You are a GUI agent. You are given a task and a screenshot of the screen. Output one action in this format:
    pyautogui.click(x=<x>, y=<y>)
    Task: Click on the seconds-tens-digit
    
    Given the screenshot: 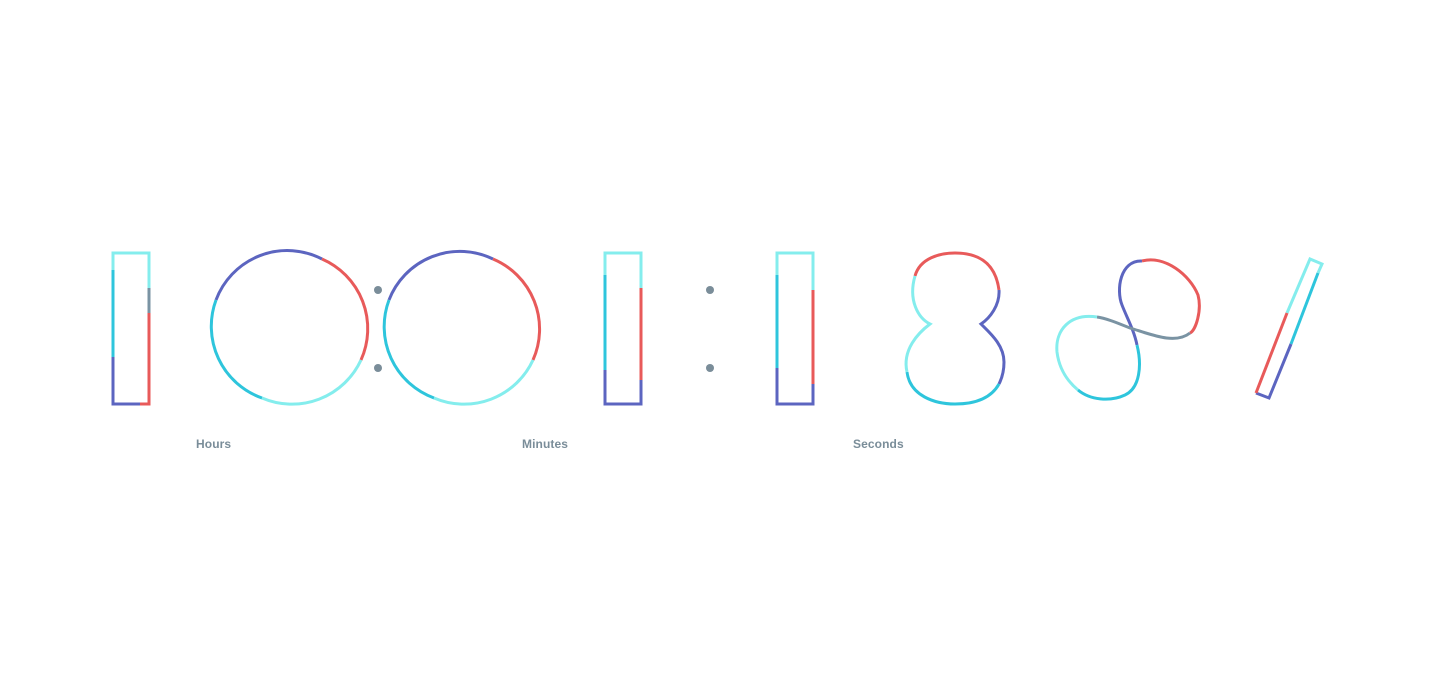 What is the action you would take?
    pyautogui.click(x=795, y=328)
    